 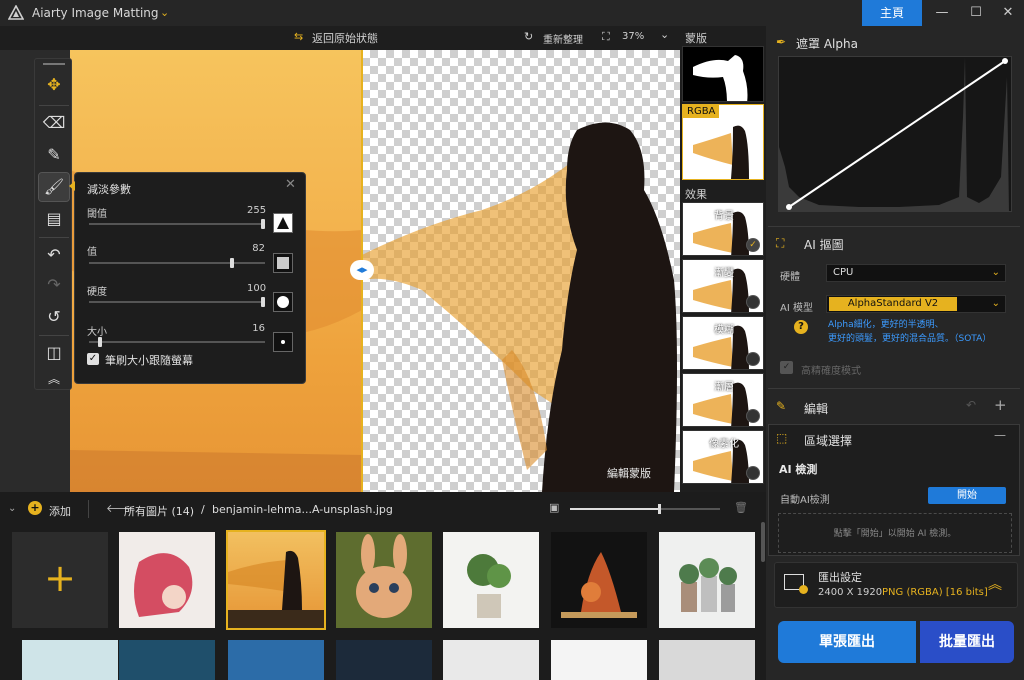 What do you see at coordinates (916, 304) in the screenshot?
I see `model-select: AlphaStandard V2 ⌄` at bounding box center [916, 304].